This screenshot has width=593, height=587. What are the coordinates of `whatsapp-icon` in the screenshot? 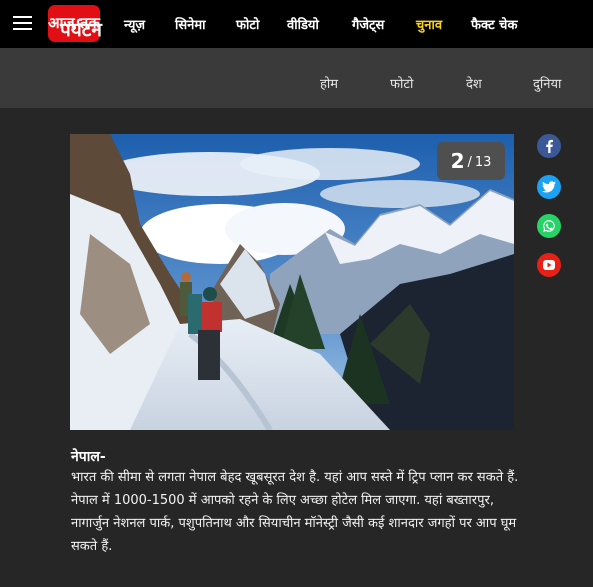 It's located at (549, 226).